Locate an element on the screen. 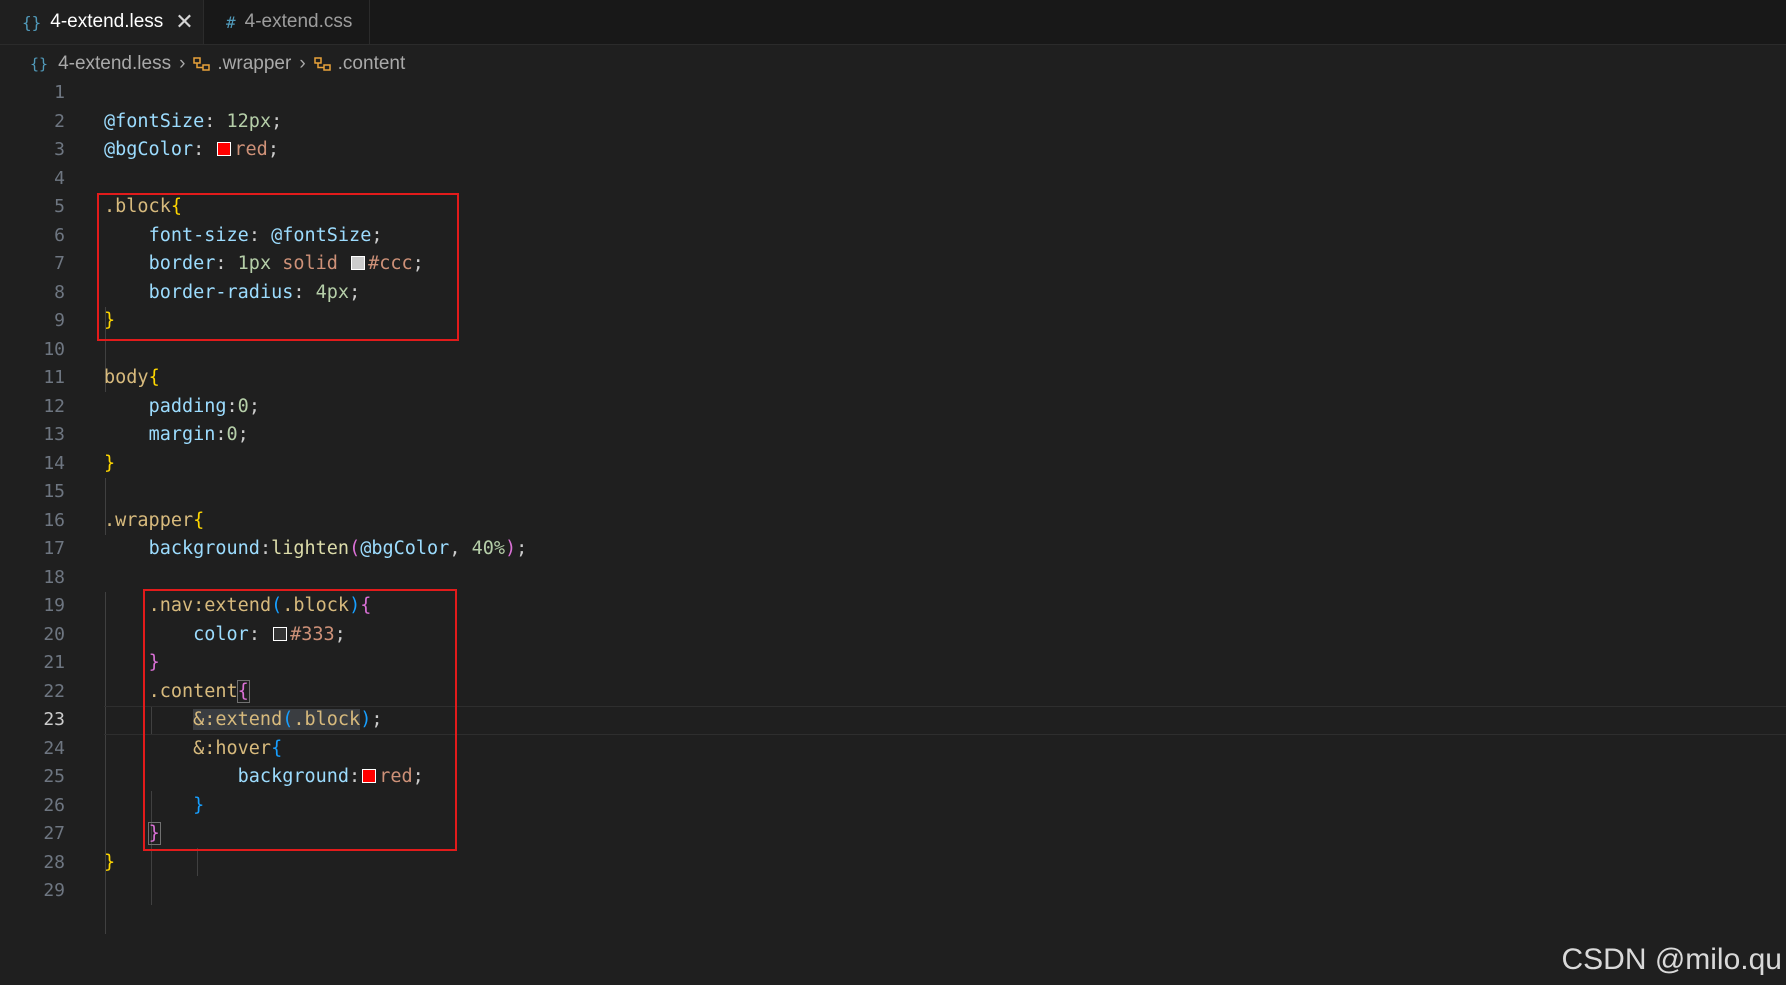 This screenshot has height=985, width=1786. tab-4-extend-css: # 4-extend.css is located at coordinates (287, 22).